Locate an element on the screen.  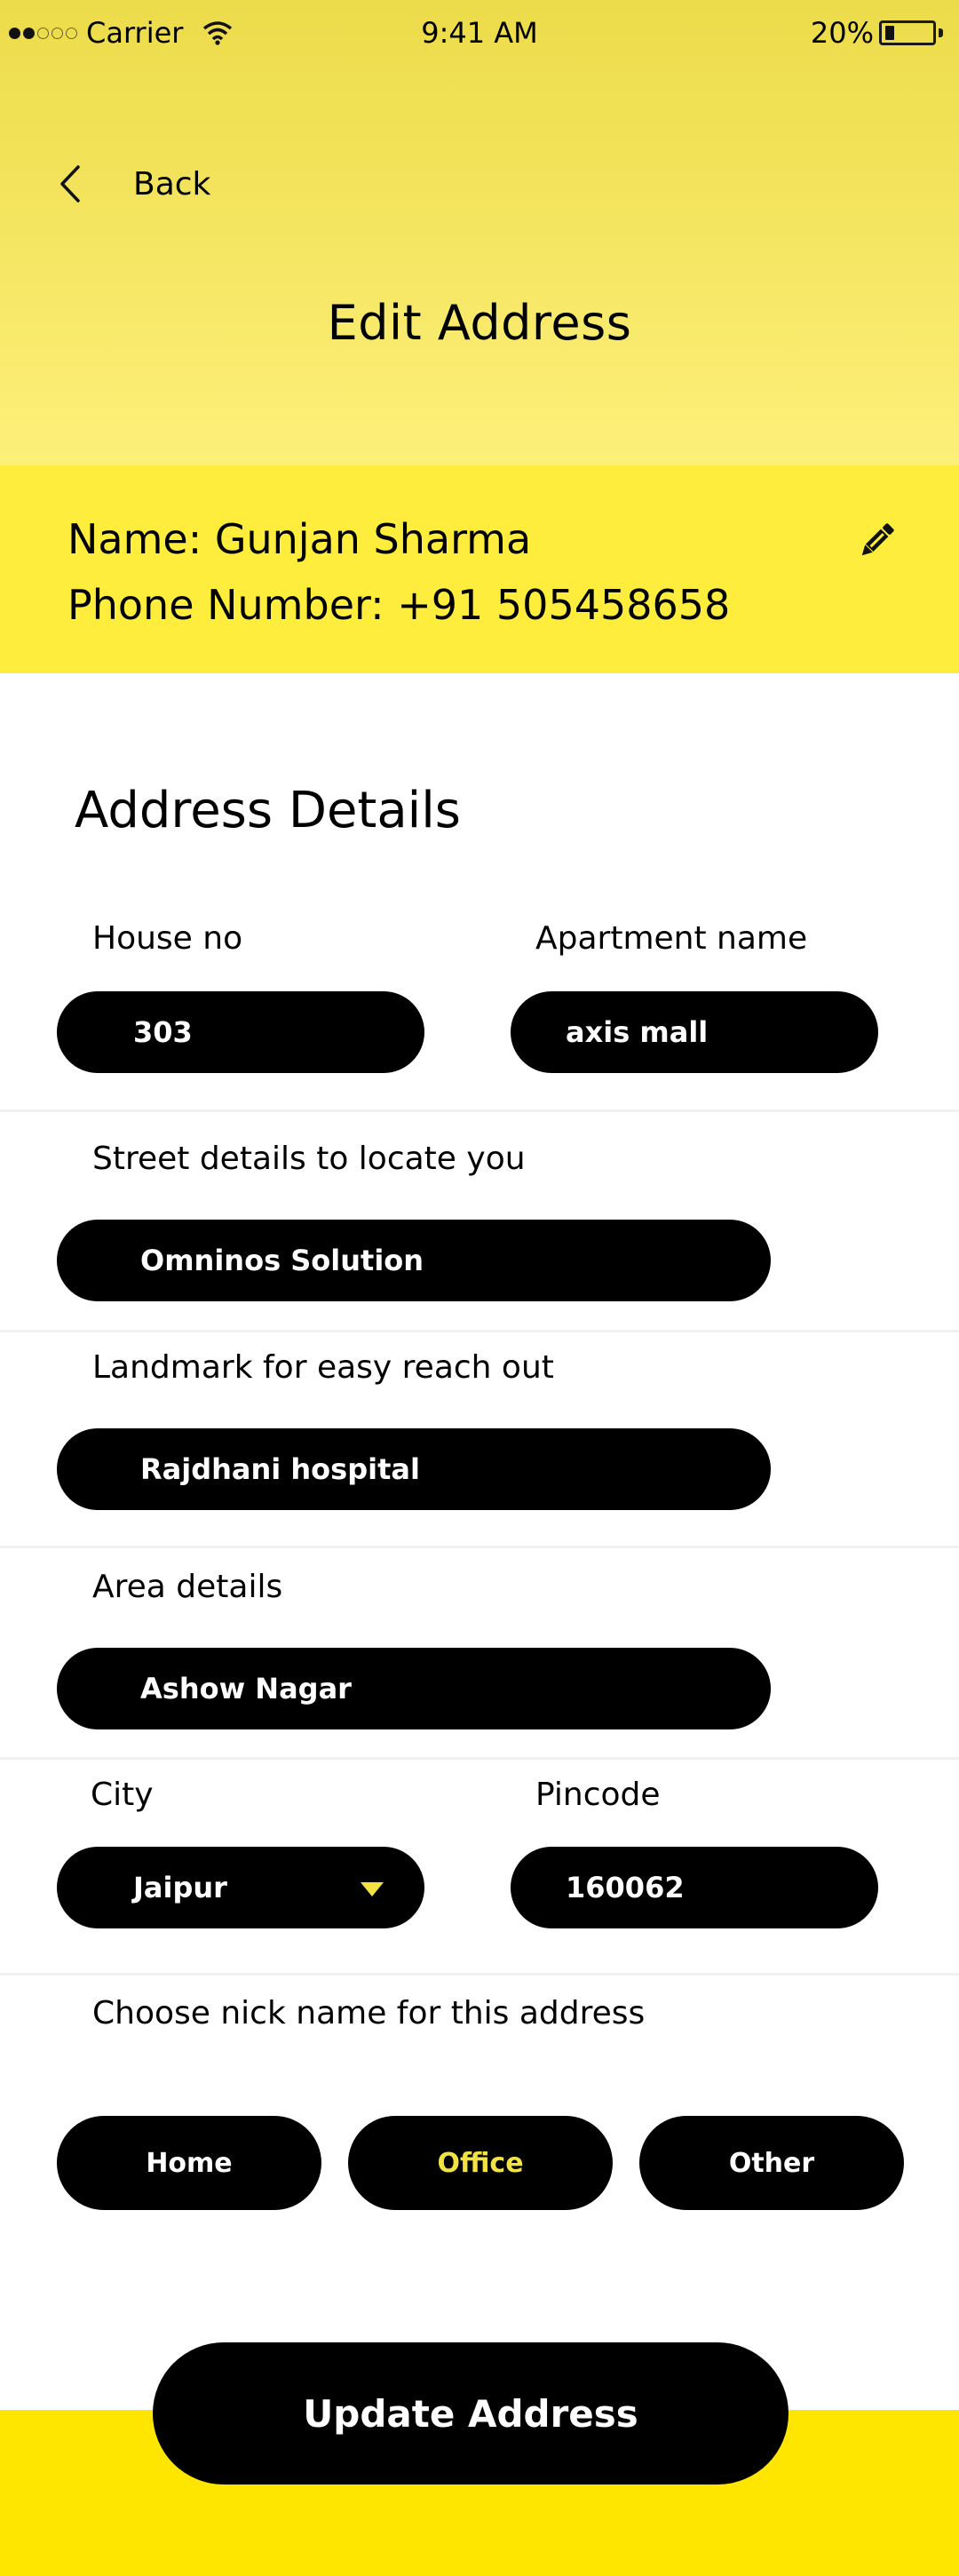
pincode-value: 160062 is located at coordinates (625, 1887).